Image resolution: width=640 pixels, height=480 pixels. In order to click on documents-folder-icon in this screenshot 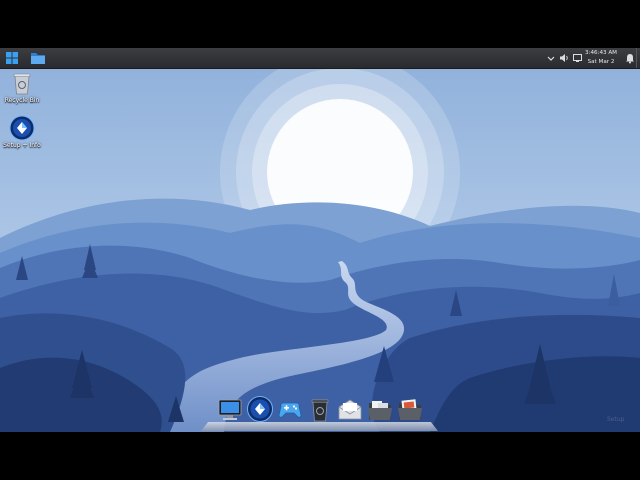, I will do `click(380, 409)`.